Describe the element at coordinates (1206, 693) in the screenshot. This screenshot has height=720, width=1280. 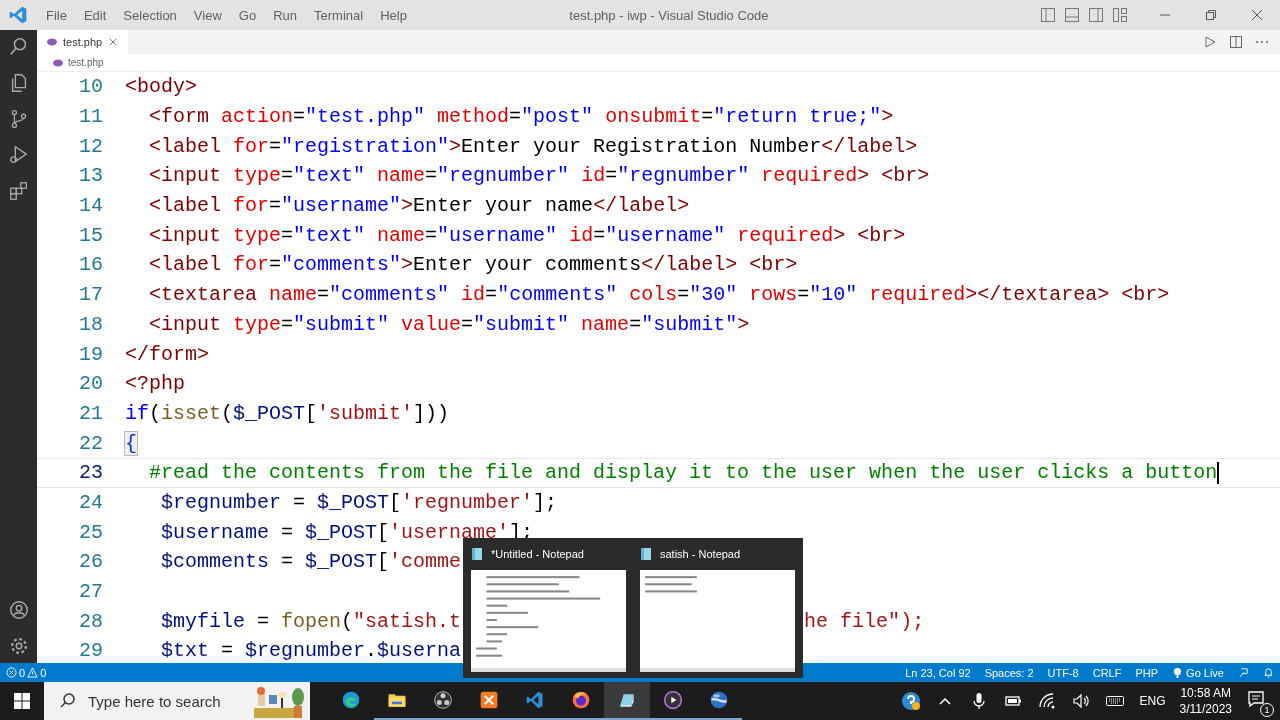
I see `clock-time: 10:58 AM` at that location.